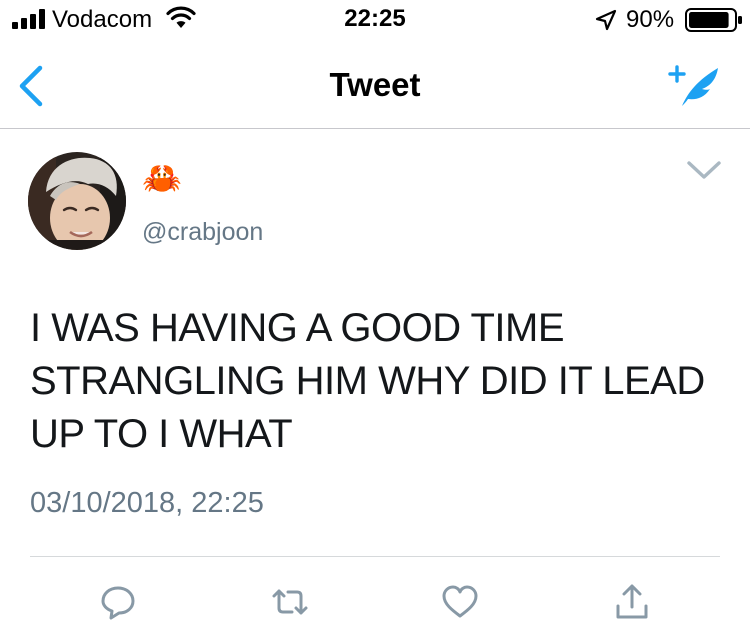  Describe the element at coordinates (181, 17) in the screenshot. I see `wifi-icon` at that location.